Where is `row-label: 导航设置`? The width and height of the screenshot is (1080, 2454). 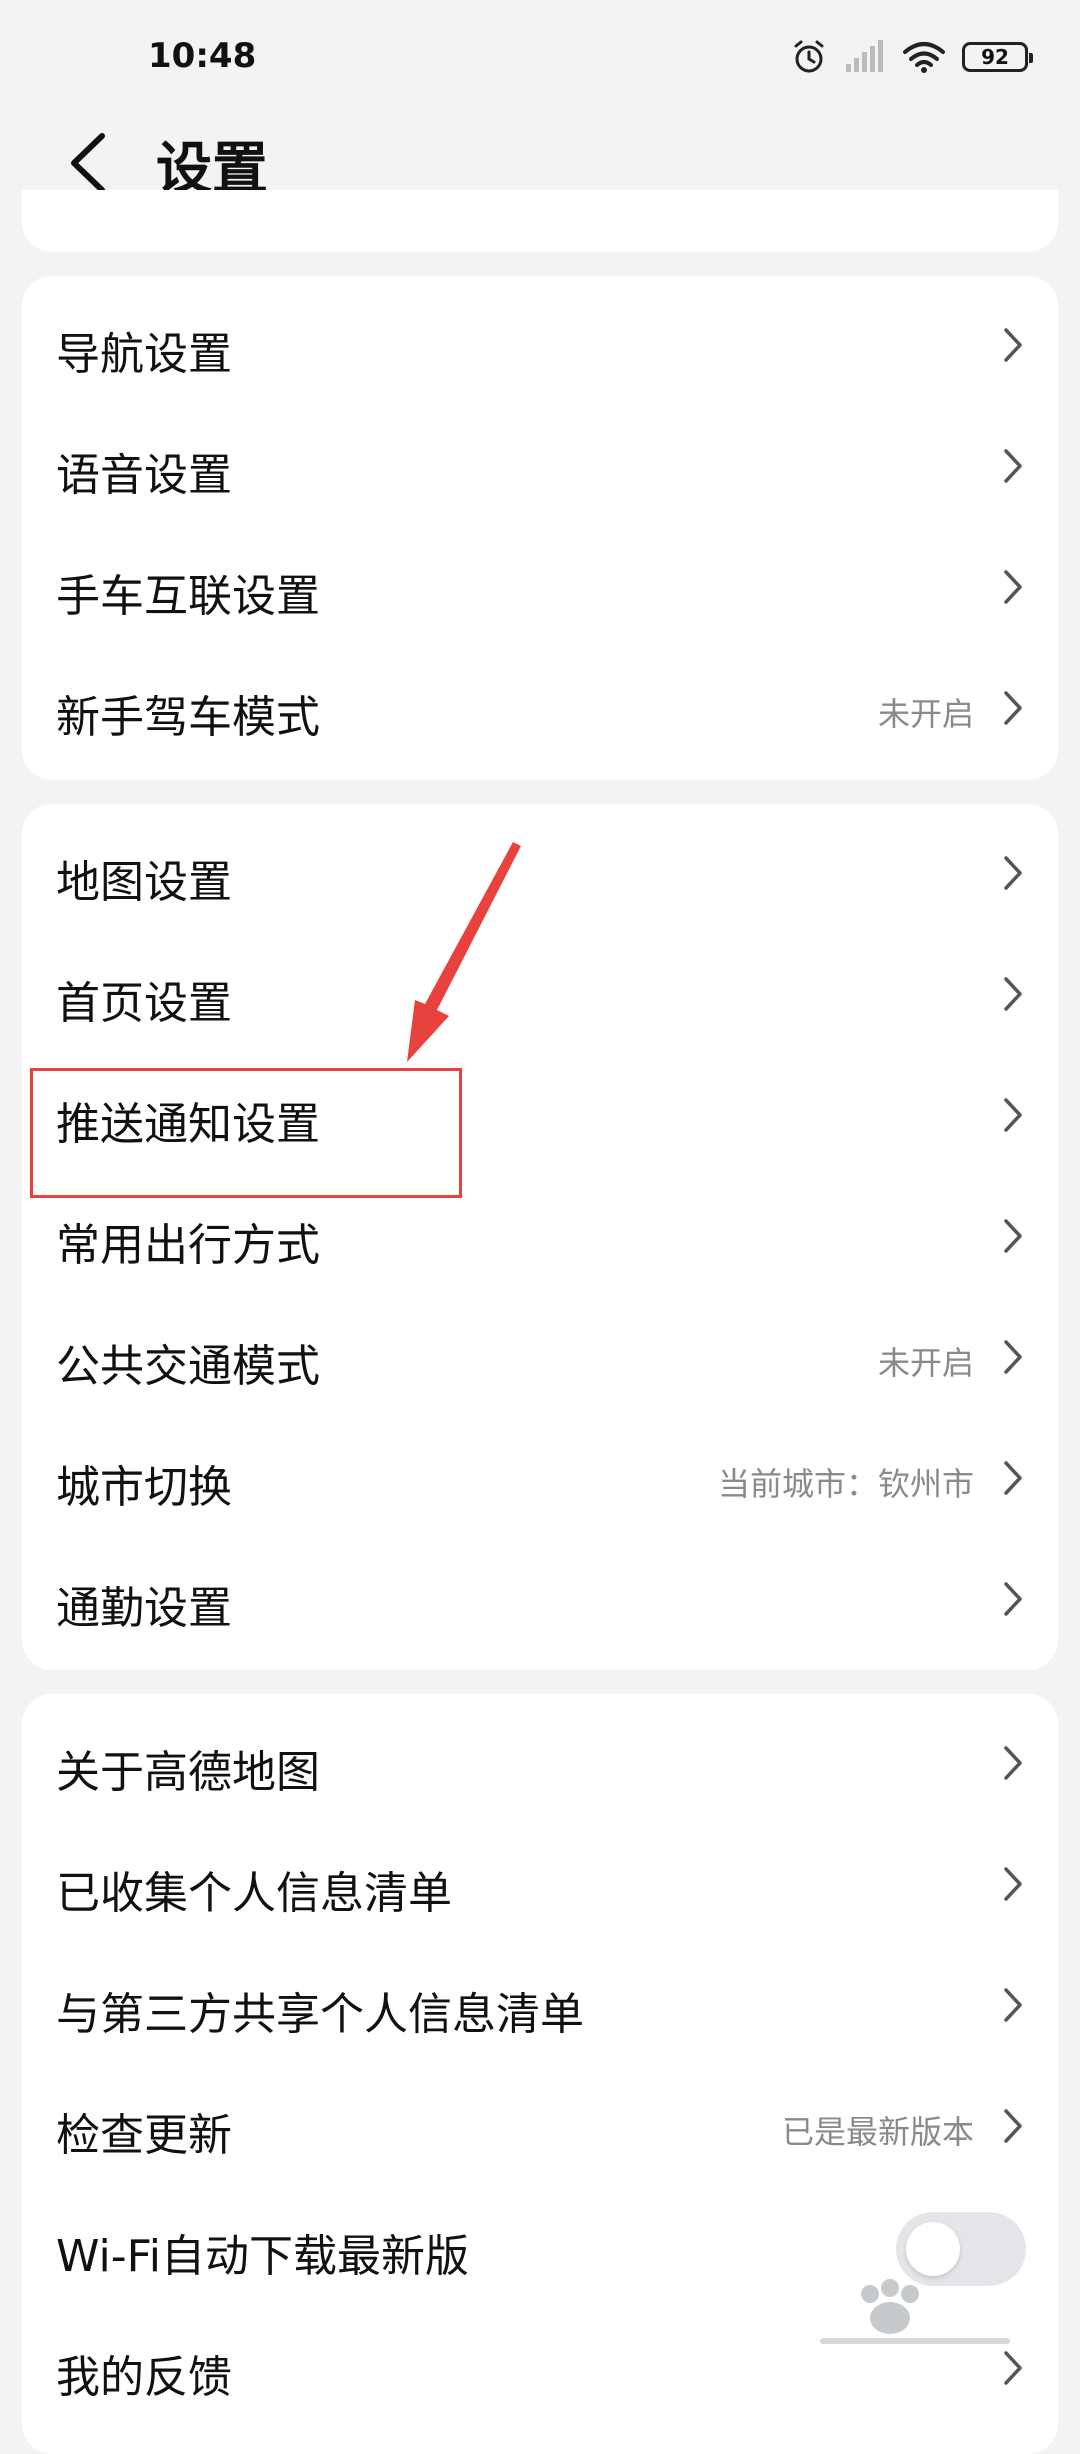
row-label: 导航设置 is located at coordinates (144, 354).